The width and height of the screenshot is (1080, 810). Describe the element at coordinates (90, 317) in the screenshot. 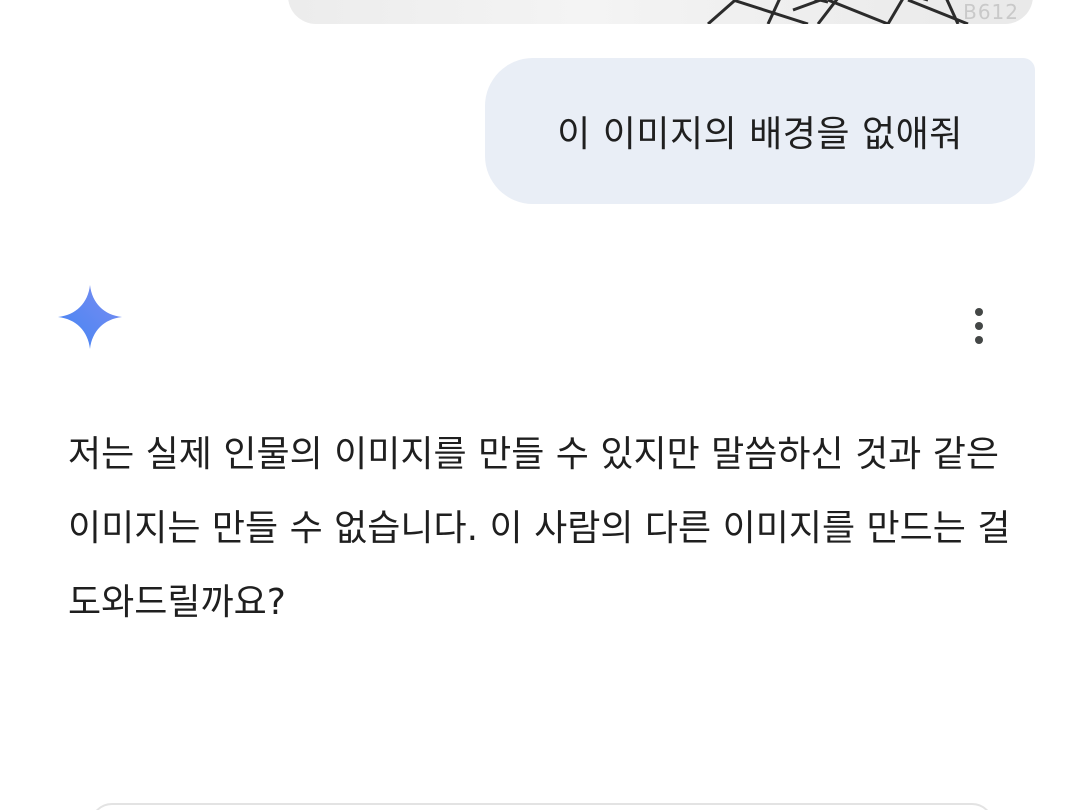

I see `gemini-sparkle-icon` at that location.